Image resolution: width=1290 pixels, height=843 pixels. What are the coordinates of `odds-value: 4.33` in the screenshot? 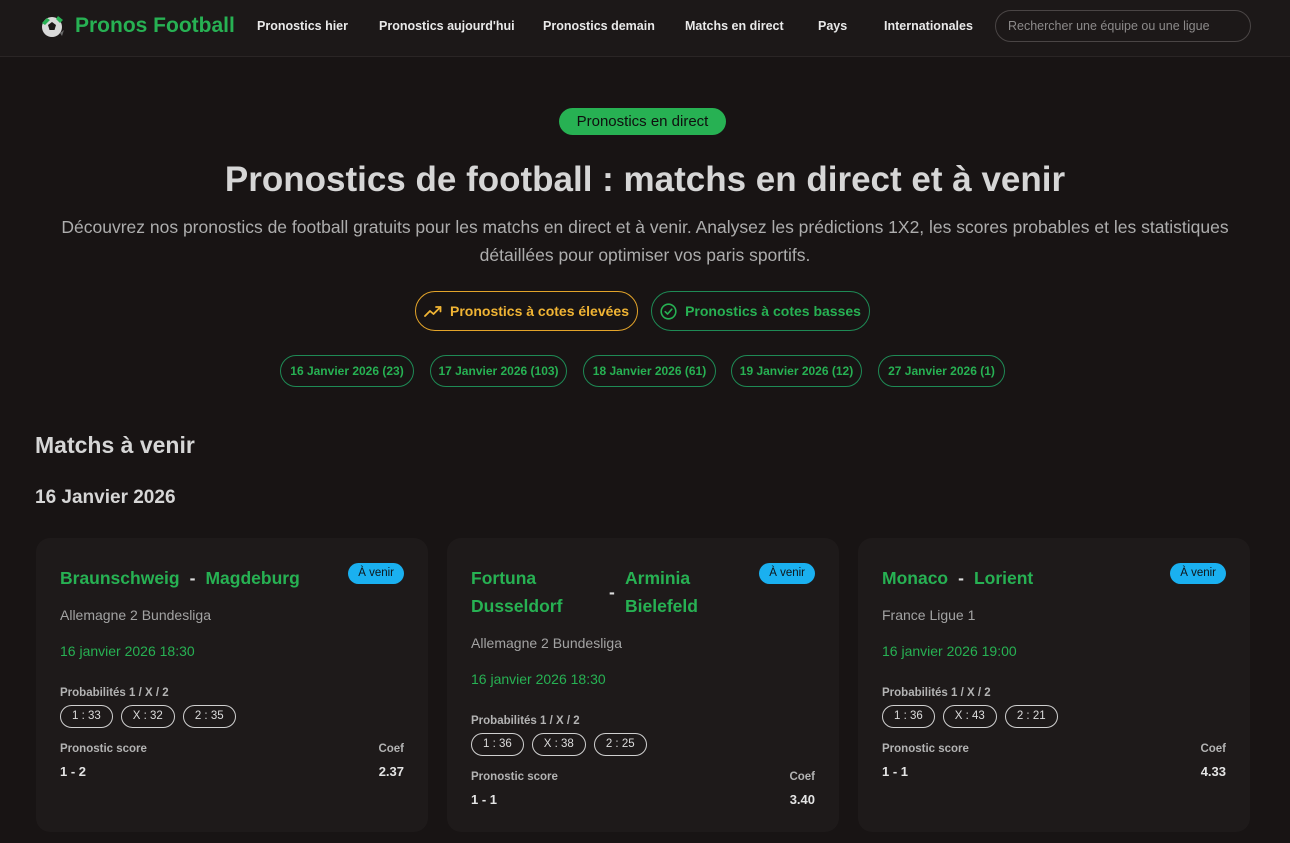 It's located at (1213, 771).